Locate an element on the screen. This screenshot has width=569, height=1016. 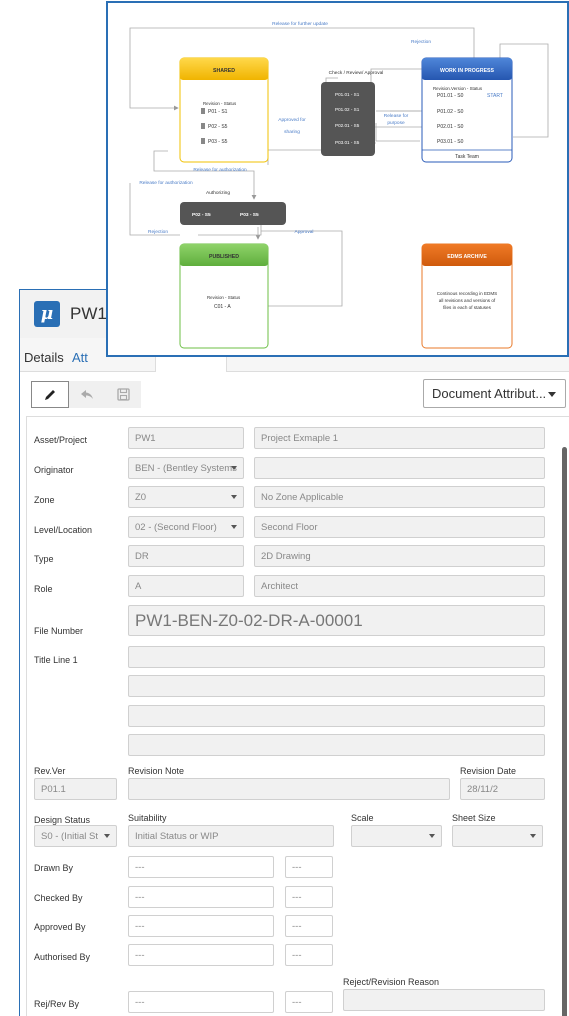
flow-label-release-auth-1: Release for authorization is located at coordinates (220, 170).